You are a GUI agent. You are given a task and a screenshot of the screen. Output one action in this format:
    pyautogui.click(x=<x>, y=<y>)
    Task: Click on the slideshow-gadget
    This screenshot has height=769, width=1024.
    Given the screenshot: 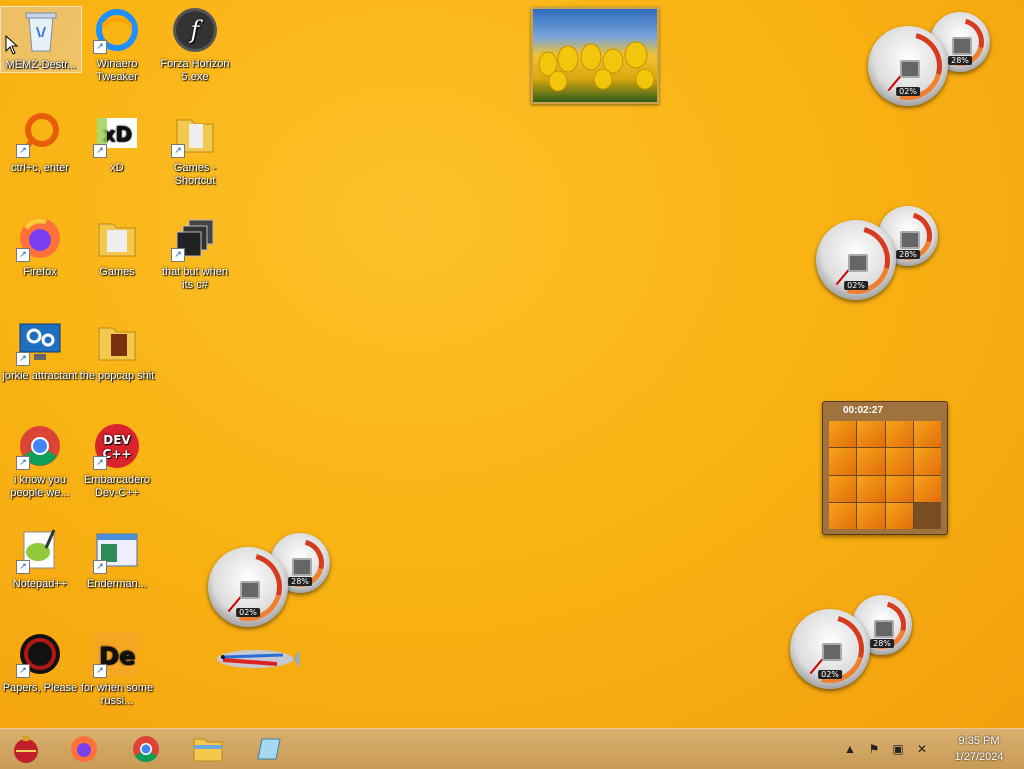 What is the action you would take?
    pyautogui.click(x=595, y=55)
    